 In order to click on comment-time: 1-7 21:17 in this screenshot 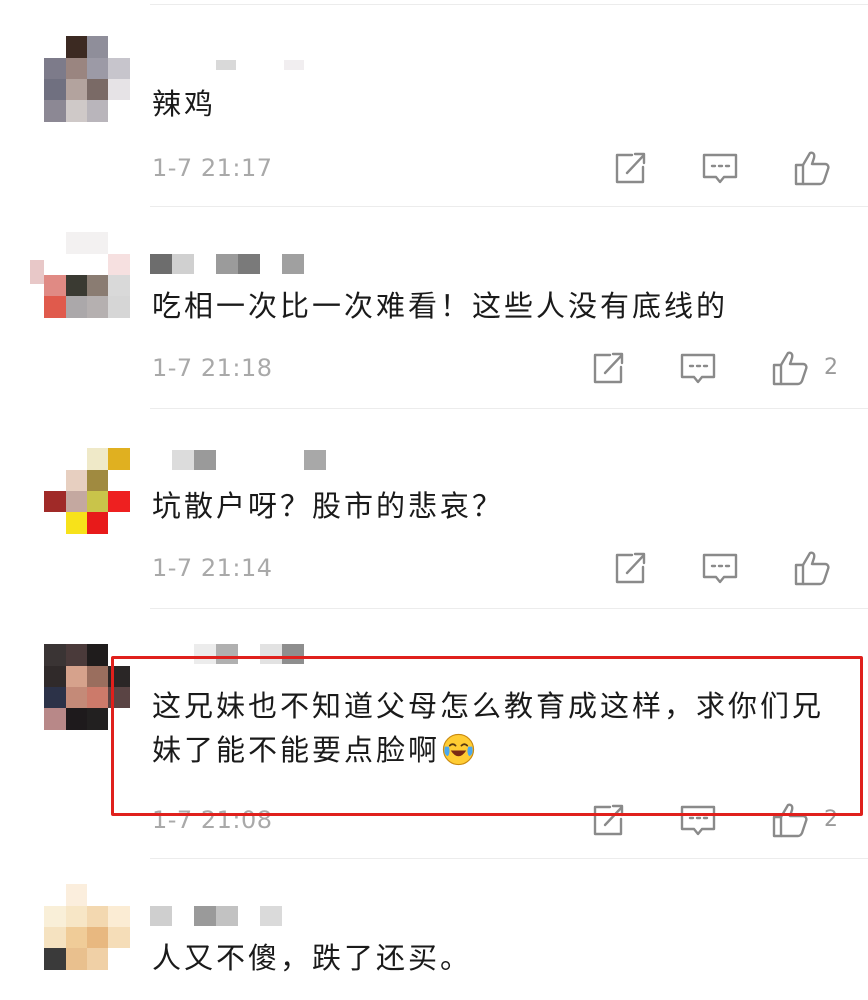, I will do `click(212, 168)`.